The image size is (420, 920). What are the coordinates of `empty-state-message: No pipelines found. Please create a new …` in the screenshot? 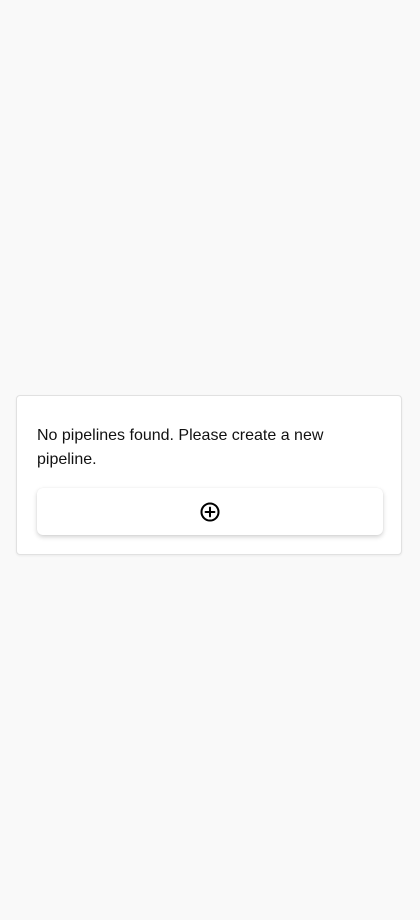 It's located at (180, 447).